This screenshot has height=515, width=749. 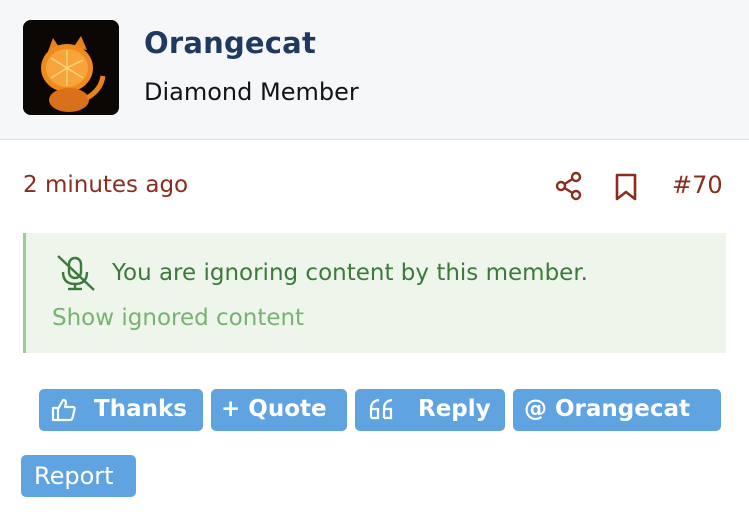 I want to click on share-icon, so click(x=569, y=186).